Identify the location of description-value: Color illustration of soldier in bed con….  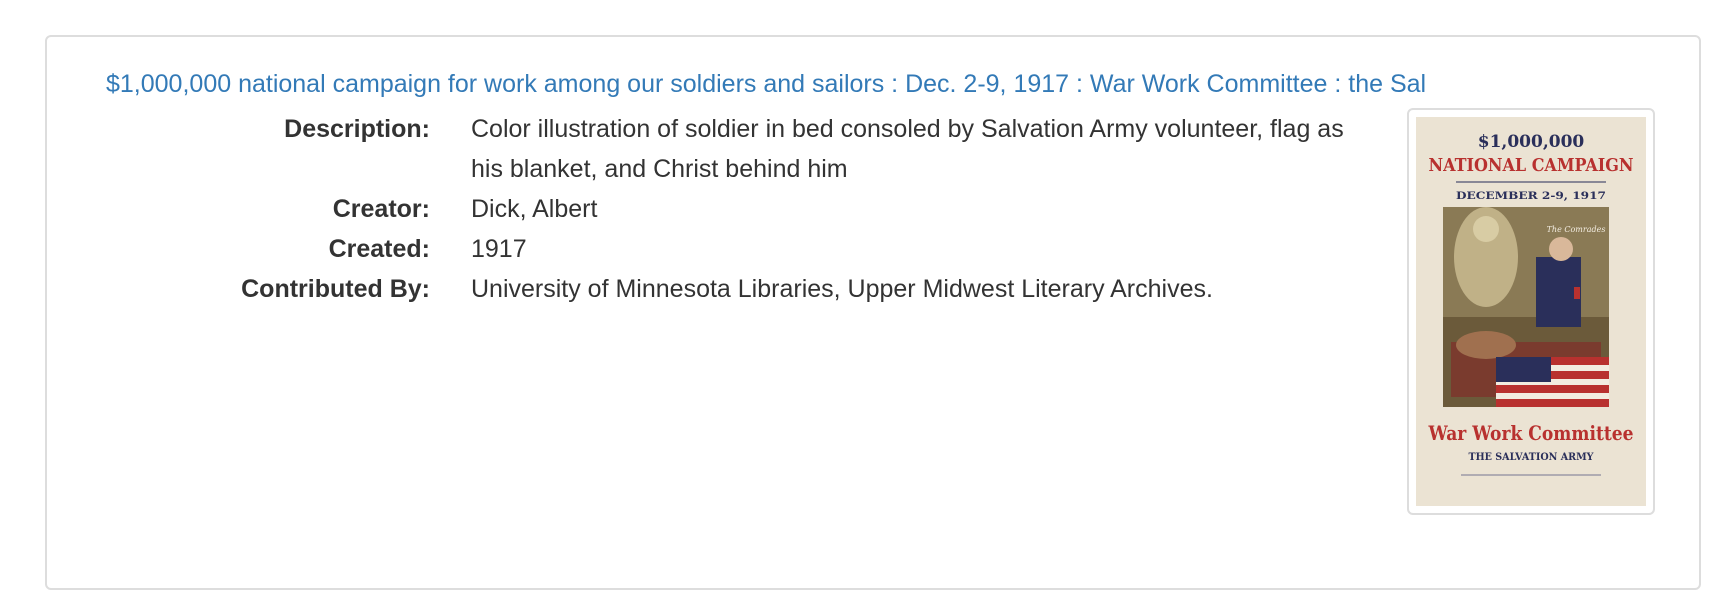
(907, 149).